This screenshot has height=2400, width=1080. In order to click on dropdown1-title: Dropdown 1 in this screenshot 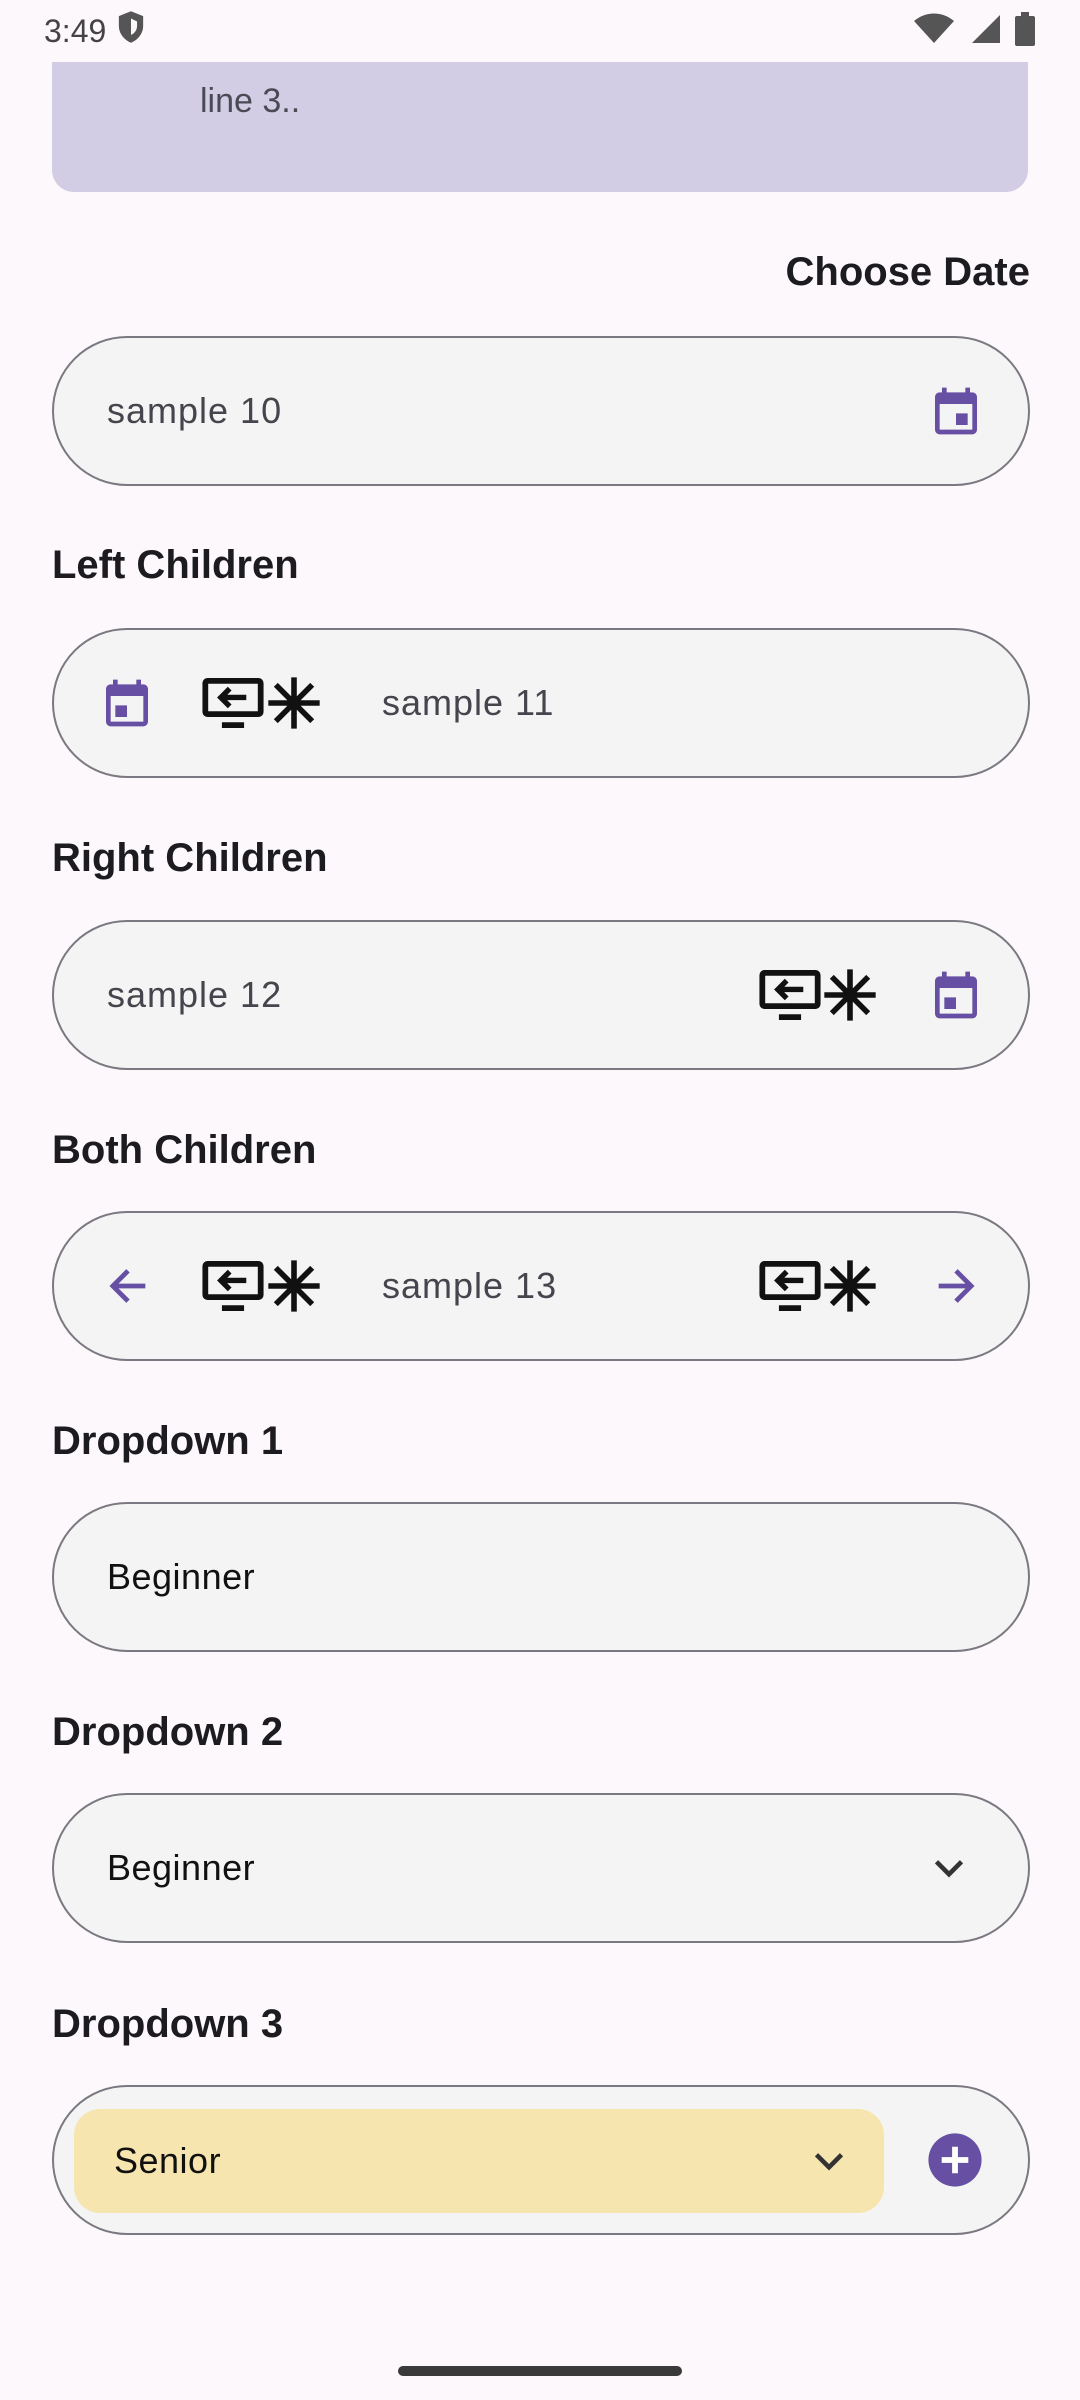, I will do `click(168, 1441)`.